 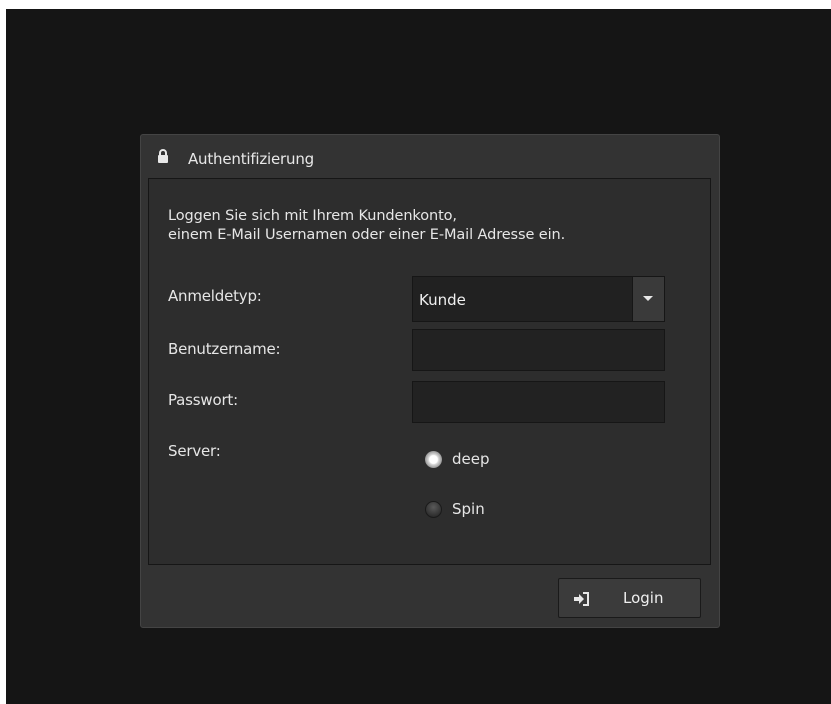 I want to click on password-input, so click(x=538, y=402).